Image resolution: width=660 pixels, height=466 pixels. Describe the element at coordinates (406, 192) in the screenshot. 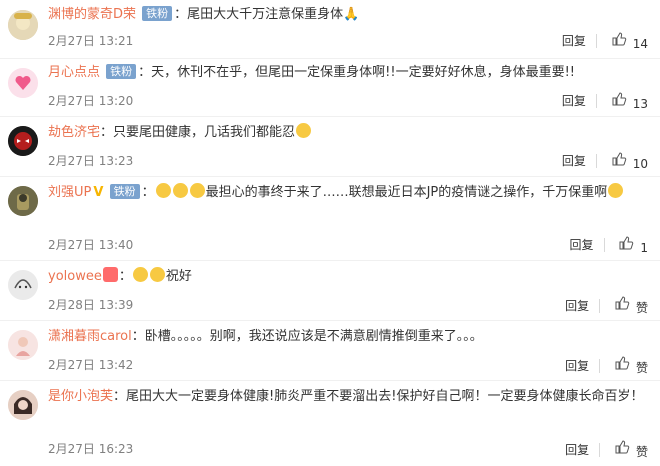

I see `comment-text: 最担心的事终于来了……联想最近日本JP的疫情谜之操作，千万保重啊` at that location.